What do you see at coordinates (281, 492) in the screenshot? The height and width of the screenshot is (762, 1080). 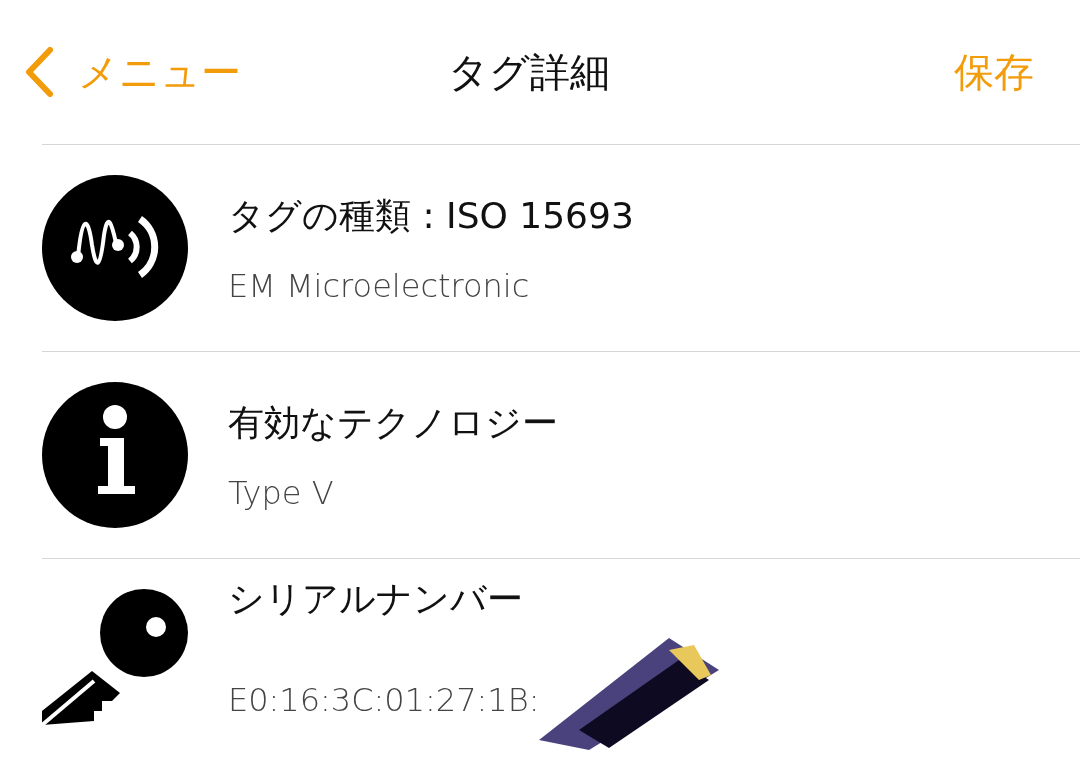 I see `row-subtitle: Type V` at bounding box center [281, 492].